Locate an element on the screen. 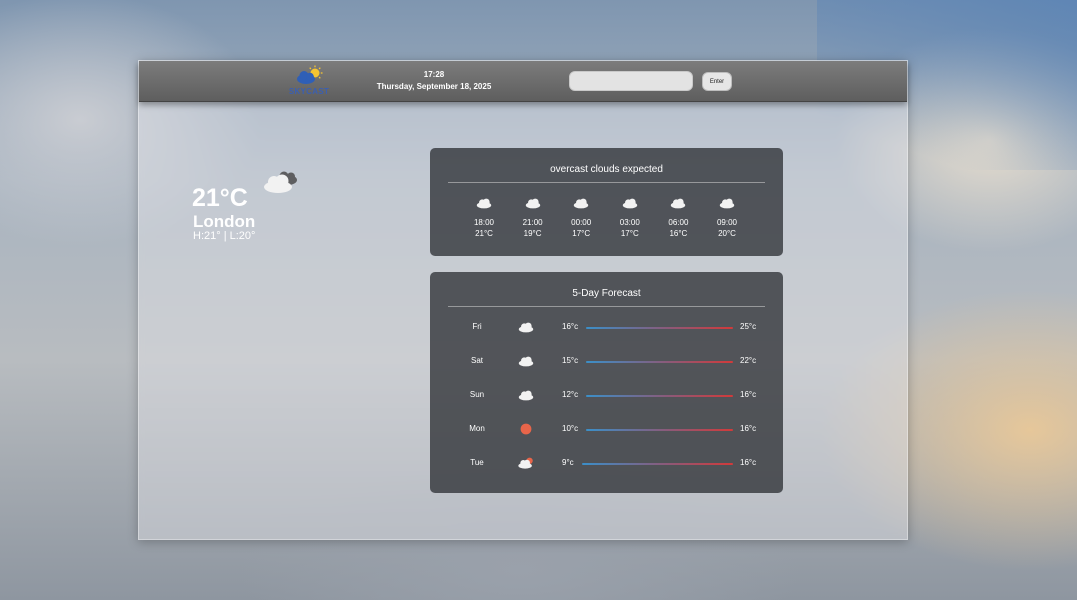 The height and width of the screenshot is (600, 1077). hourly-item: 03:00 17°C is located at coordinates (630, 217).